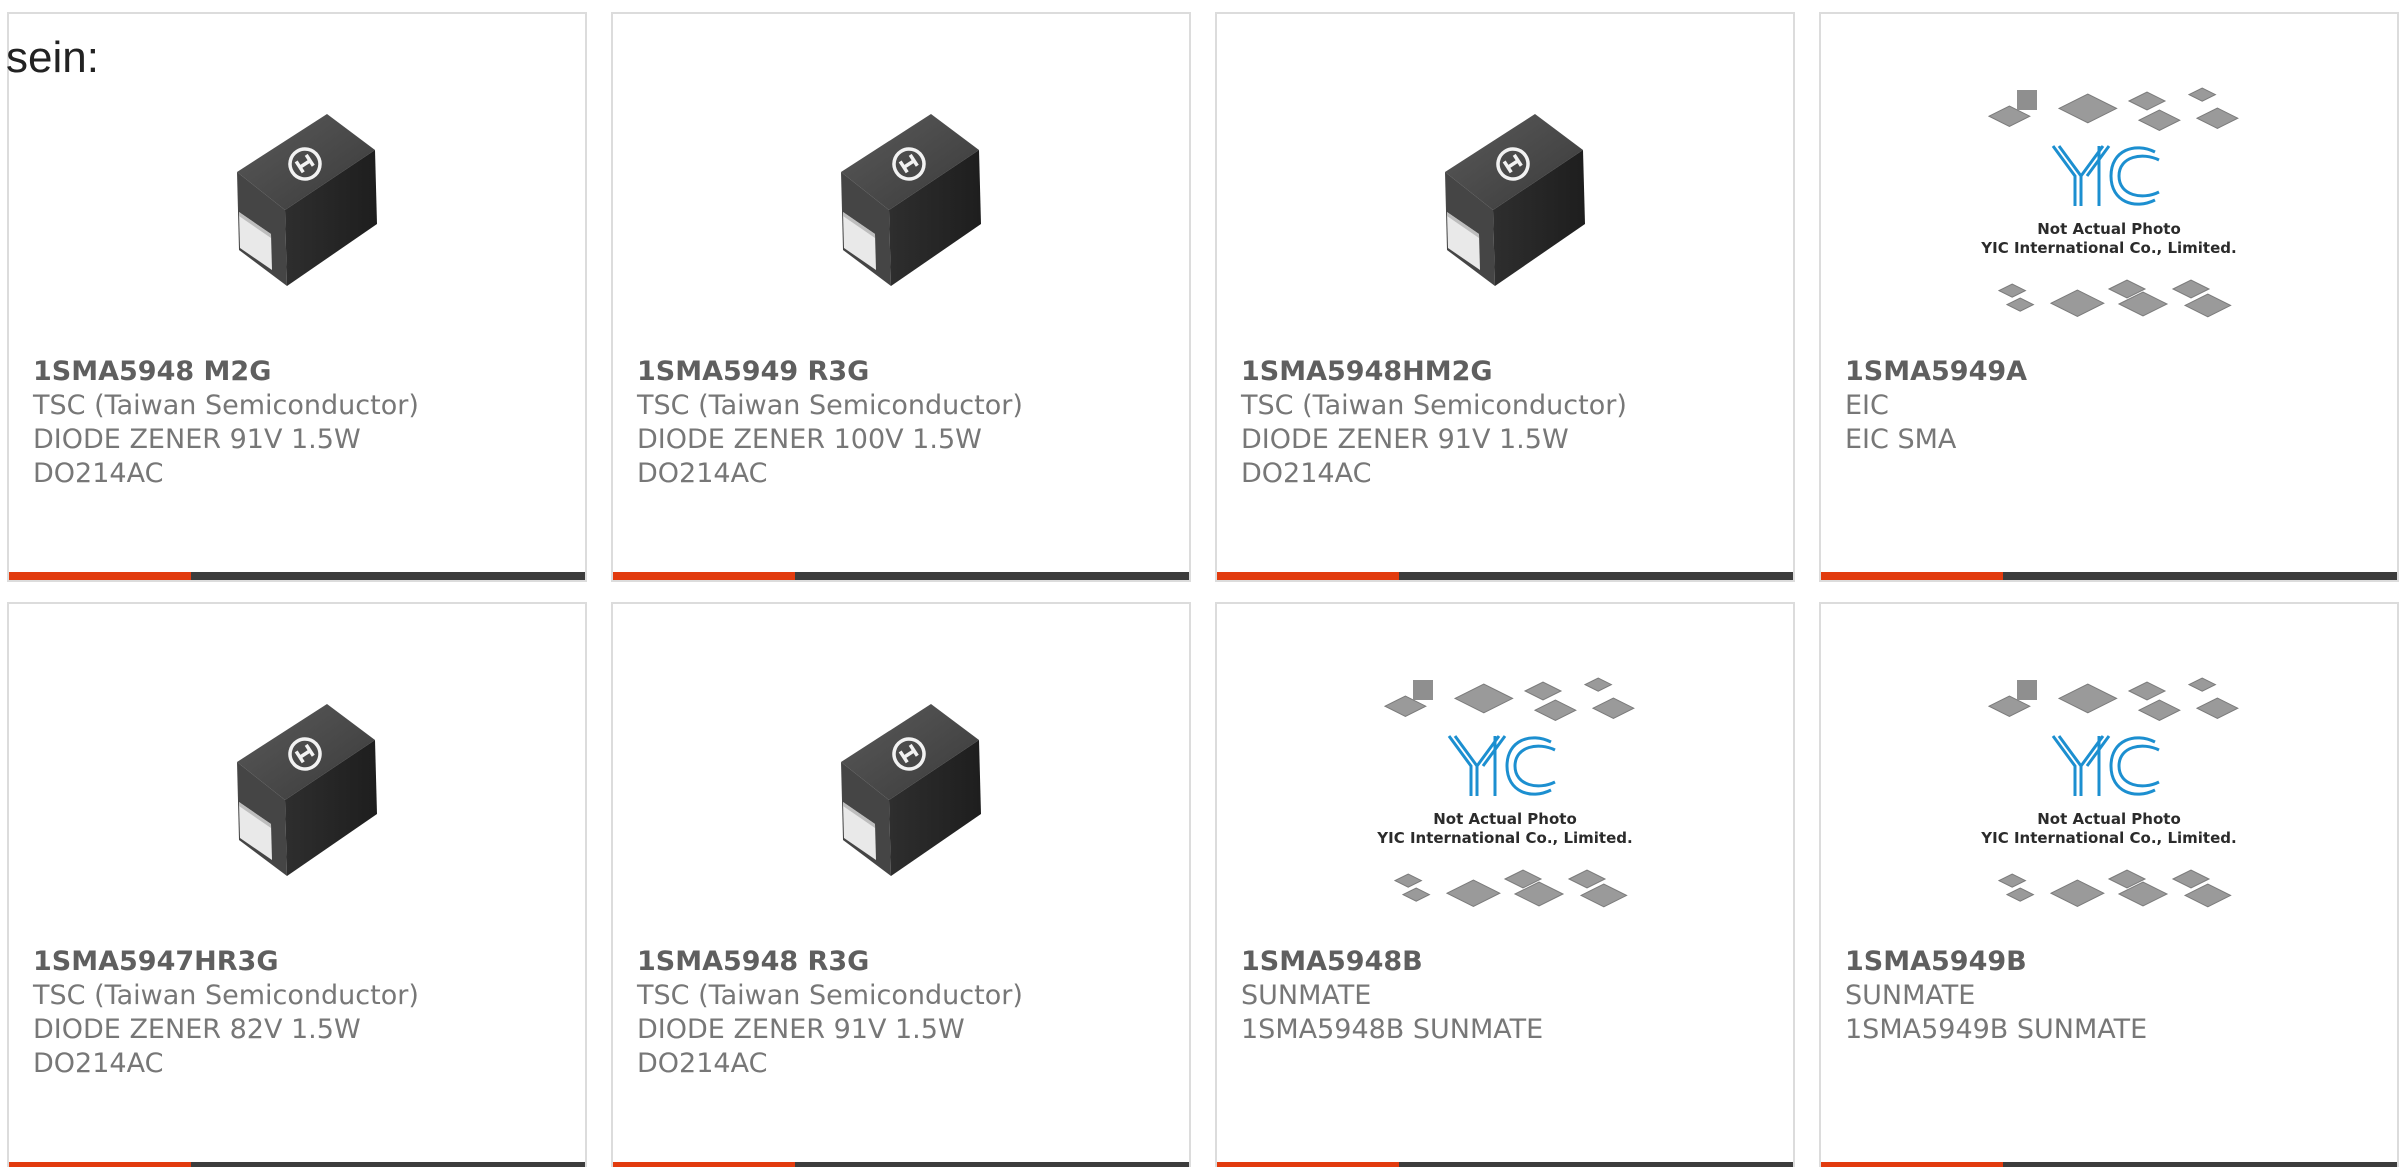 Image resolution: width=2400 pixels, height=1167 pixels. I want to click on part-number: 1SMA5948 R3G, so click(830, 962).